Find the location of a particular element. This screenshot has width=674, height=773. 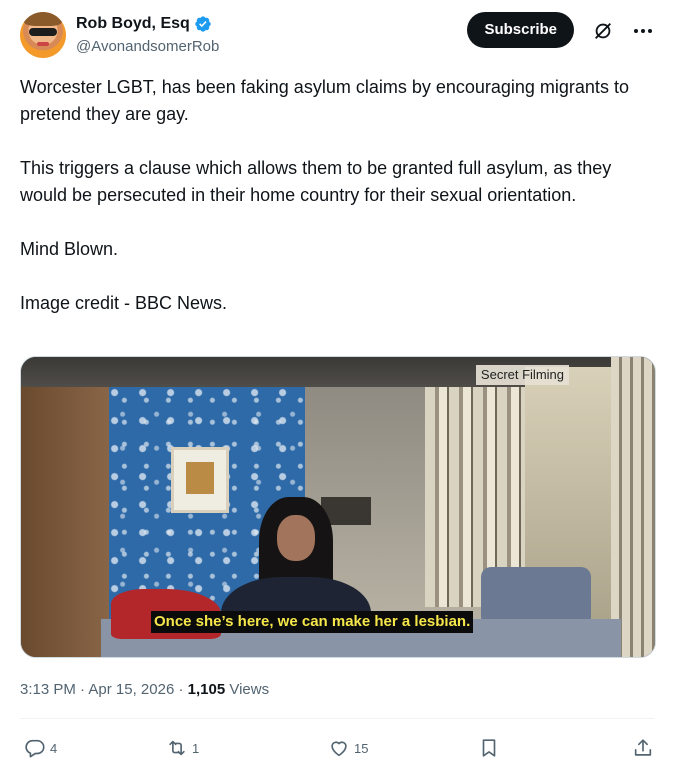

secret-filming-label: Secret Filming is located at coordinates (522, 375).